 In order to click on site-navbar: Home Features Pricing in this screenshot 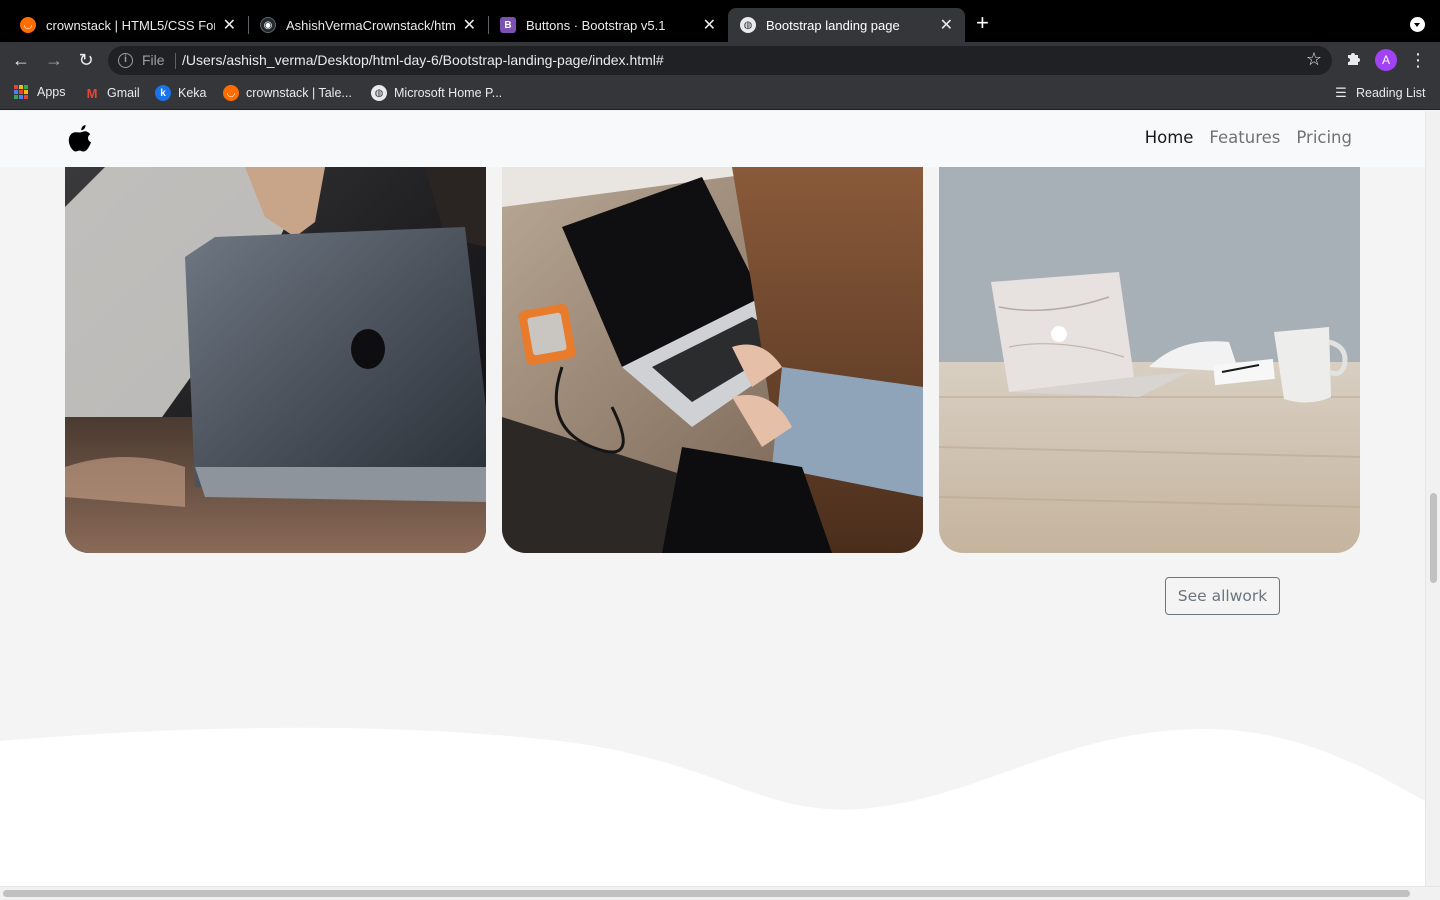, I will do `click(712, 139)`.